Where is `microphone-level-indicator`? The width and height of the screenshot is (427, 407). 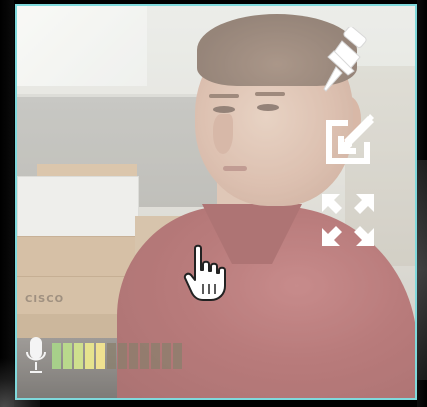 microphone-level-indicator is located at coordinates (124, 356).